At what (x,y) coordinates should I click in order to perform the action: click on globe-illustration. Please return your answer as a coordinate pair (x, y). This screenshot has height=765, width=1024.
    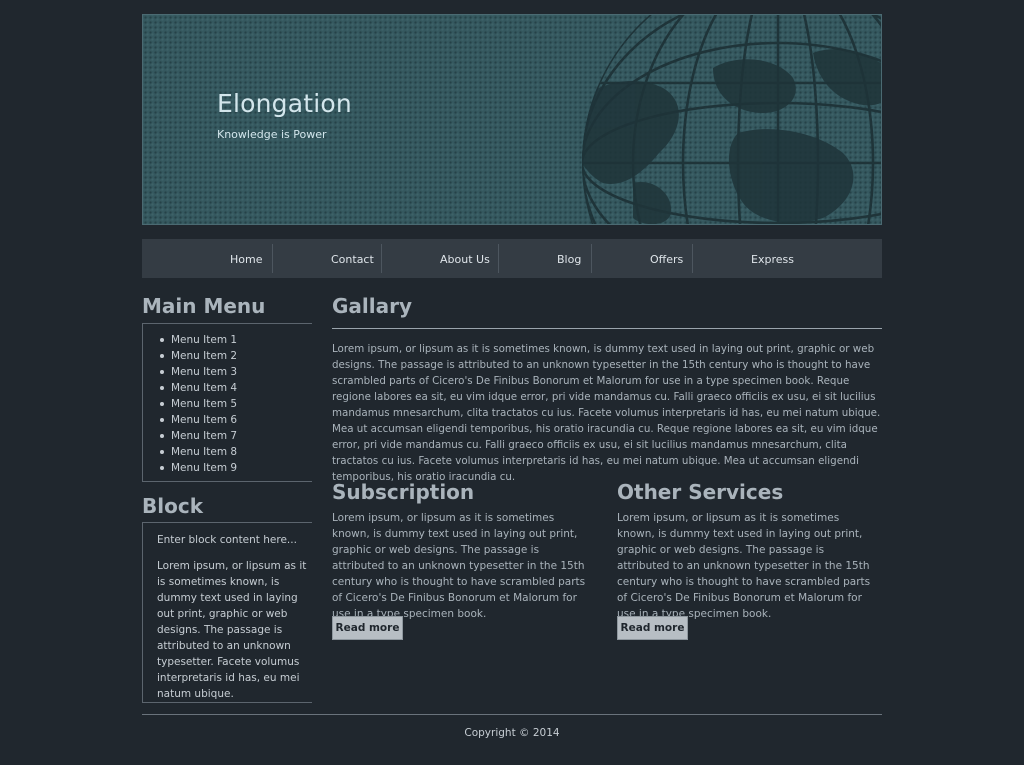
    Looking at the image, I should click on (731, 119).